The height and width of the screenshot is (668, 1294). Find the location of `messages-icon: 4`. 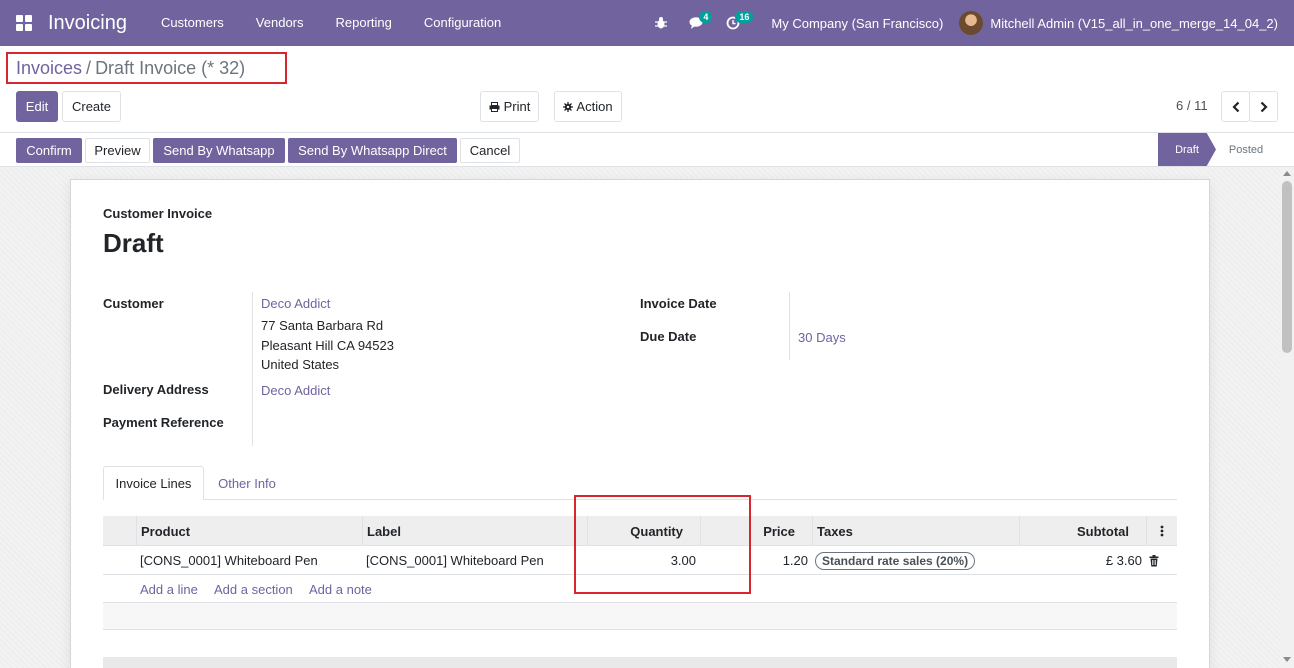

messages-icon: 4 is located at coordinates (697, 23).